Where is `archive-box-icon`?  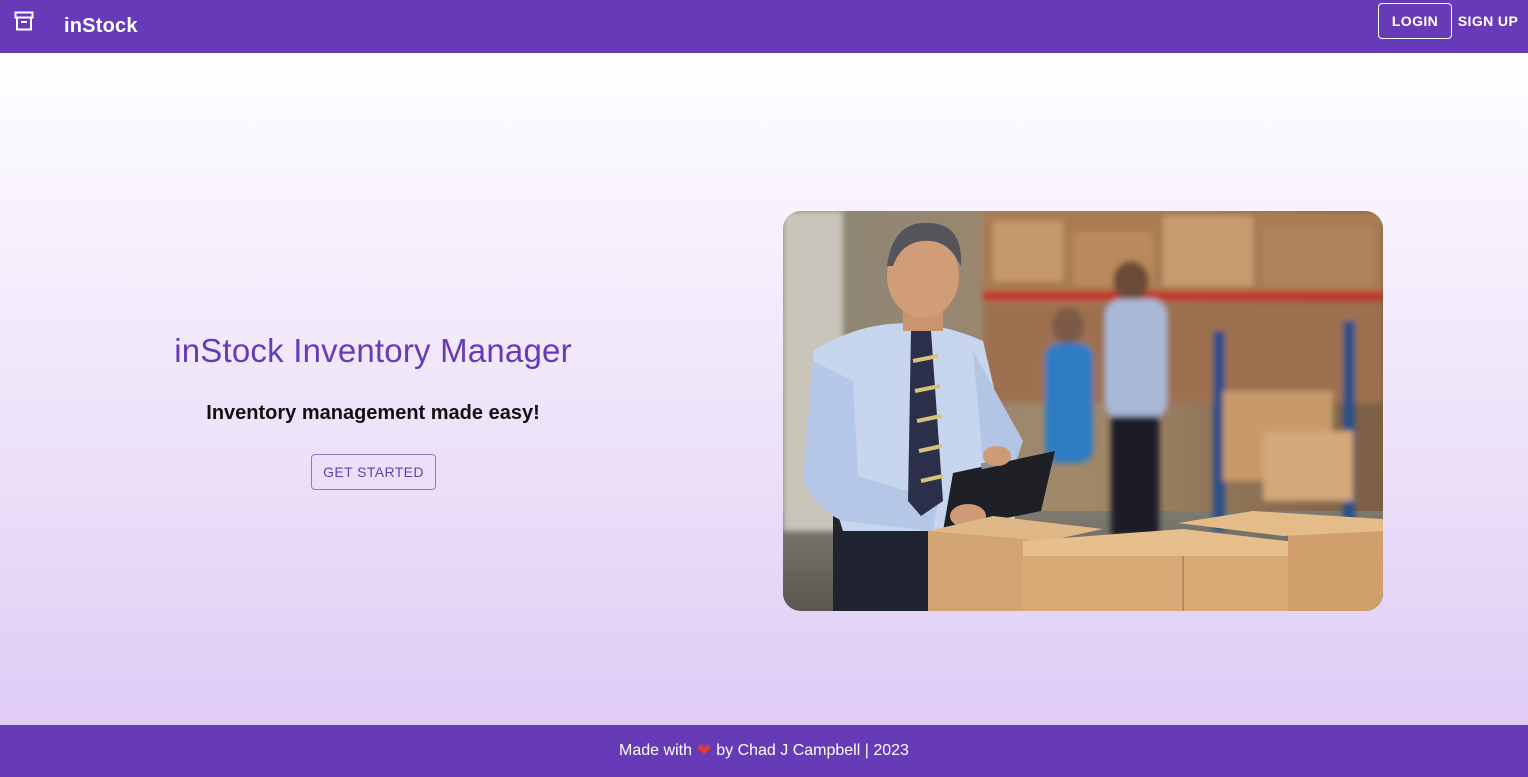
archive-box-icon is located at coordinates (24, 21).